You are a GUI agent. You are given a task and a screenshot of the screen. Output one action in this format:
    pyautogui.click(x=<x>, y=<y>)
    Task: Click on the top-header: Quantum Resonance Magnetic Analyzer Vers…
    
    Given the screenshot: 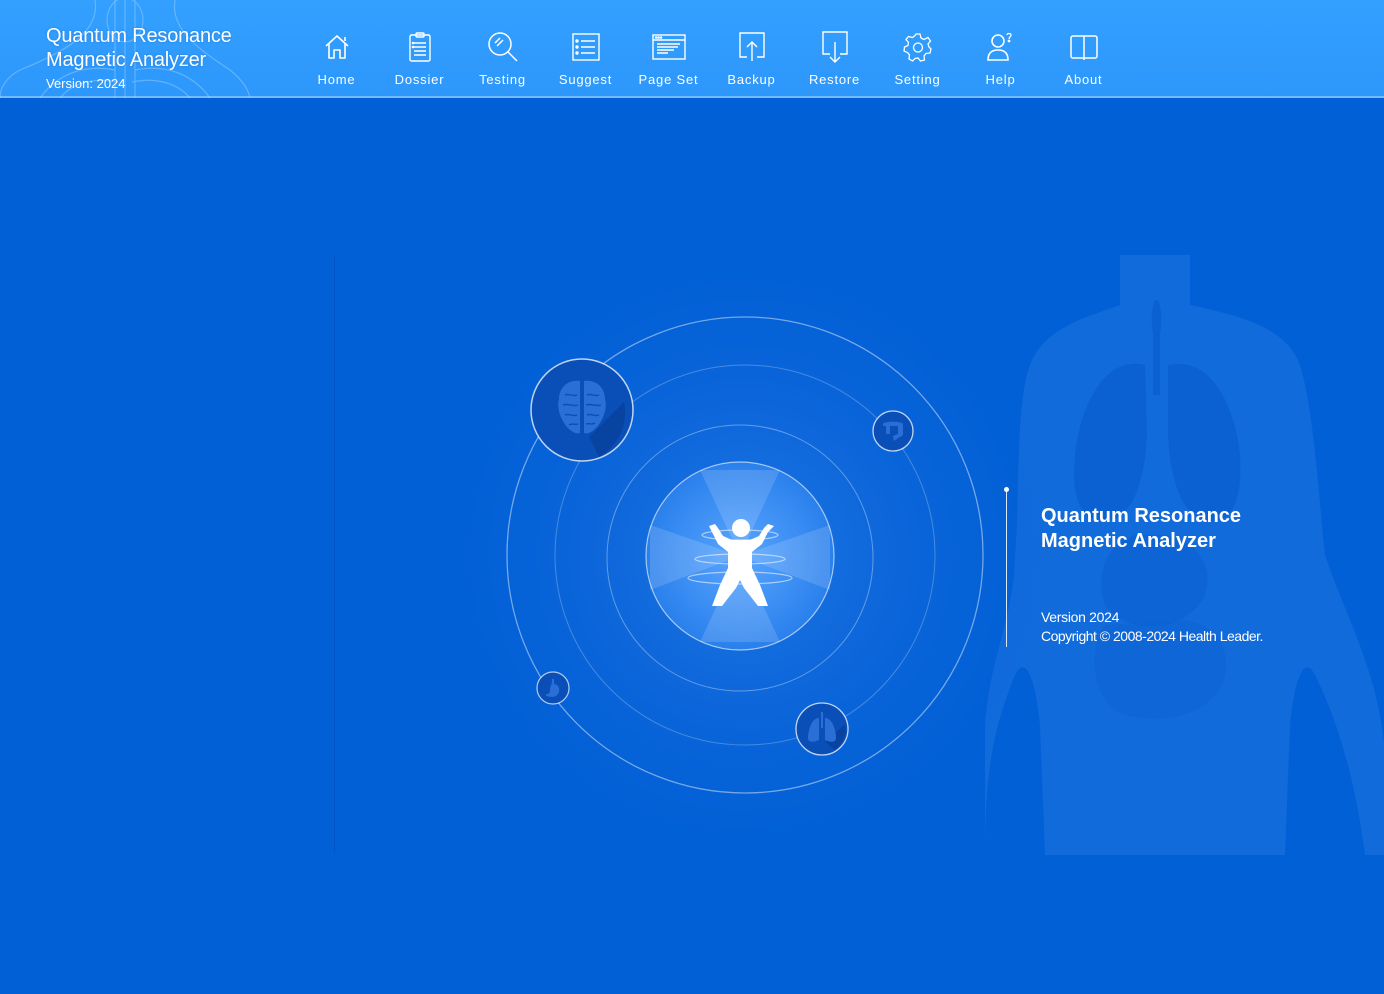 What is the action you would take?
    pyautogui.click(x=692, y=49)
    